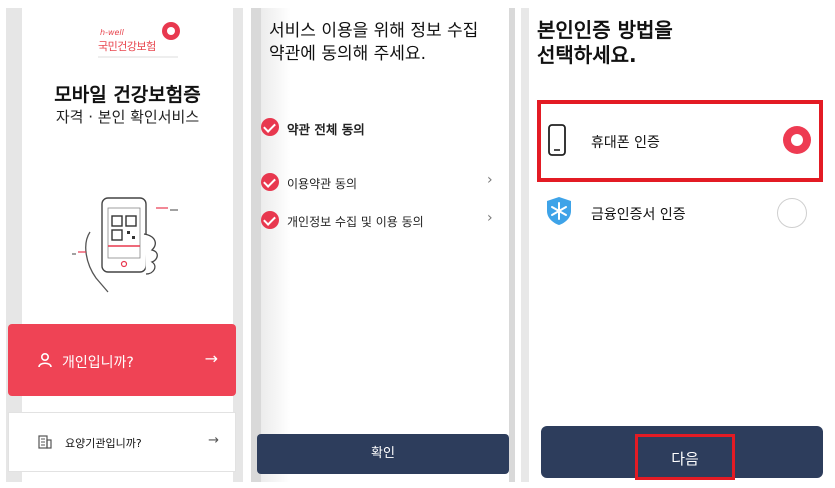 This screenshot has width=835, height=488. Describe the element at coordinates (373, 43) in the screenshot. I see `terms-title: 서비스 이용을 위해 정보 수집 약관에 동의해 주세요.` at that location.